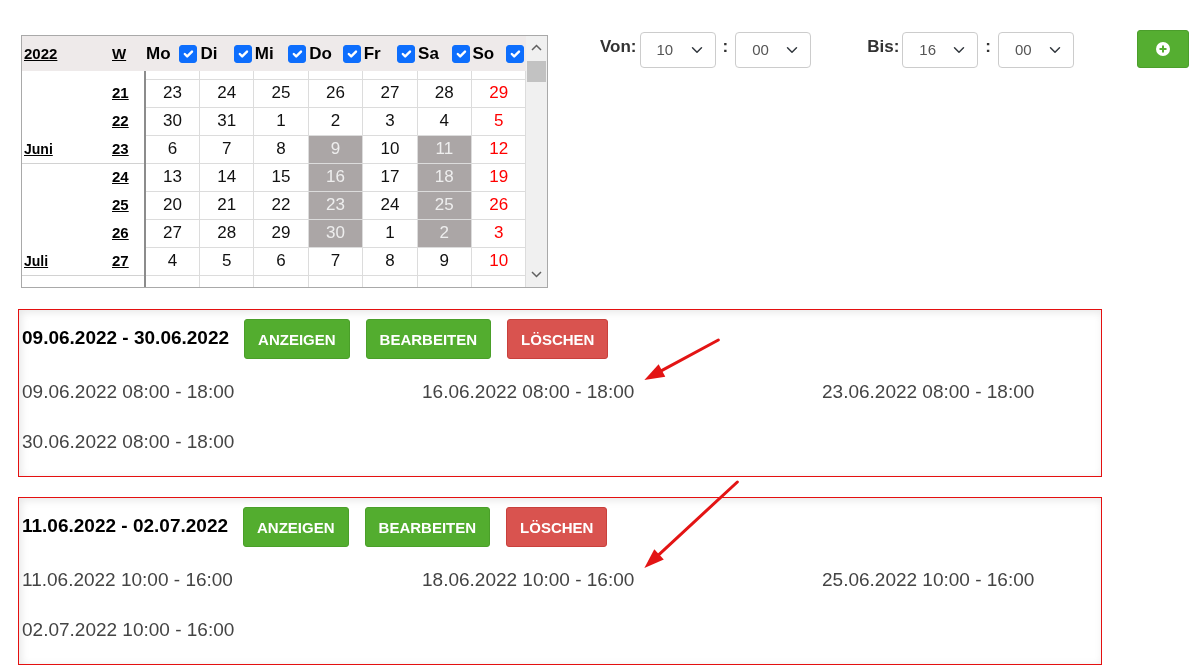 The height and width of the screenshot is (668, 1200). What do you see at coordinates (128, 629) in the screenshot?
I see `appointment-text: 02.07.2022 10:00 - 16:00` at bounding box center [128, 629].